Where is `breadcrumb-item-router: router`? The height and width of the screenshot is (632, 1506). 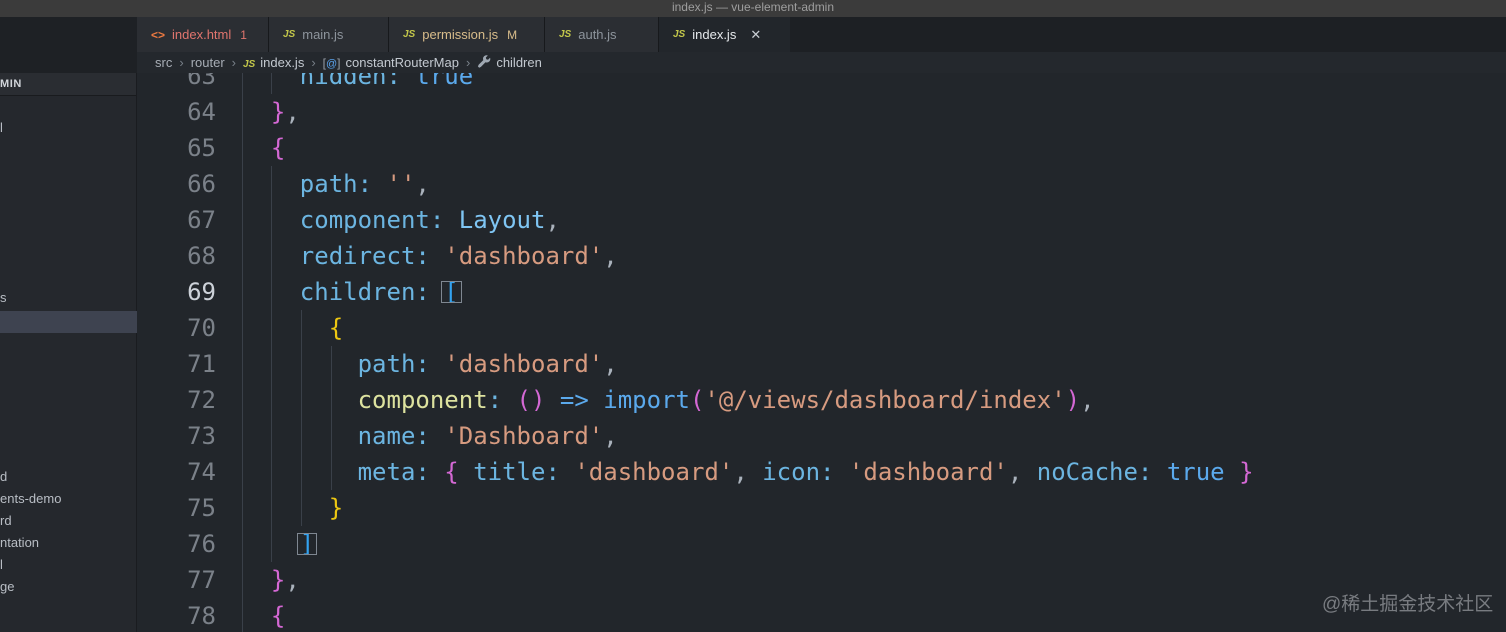
breadcrumb-item-router: router is located at coordinates (208, 62).